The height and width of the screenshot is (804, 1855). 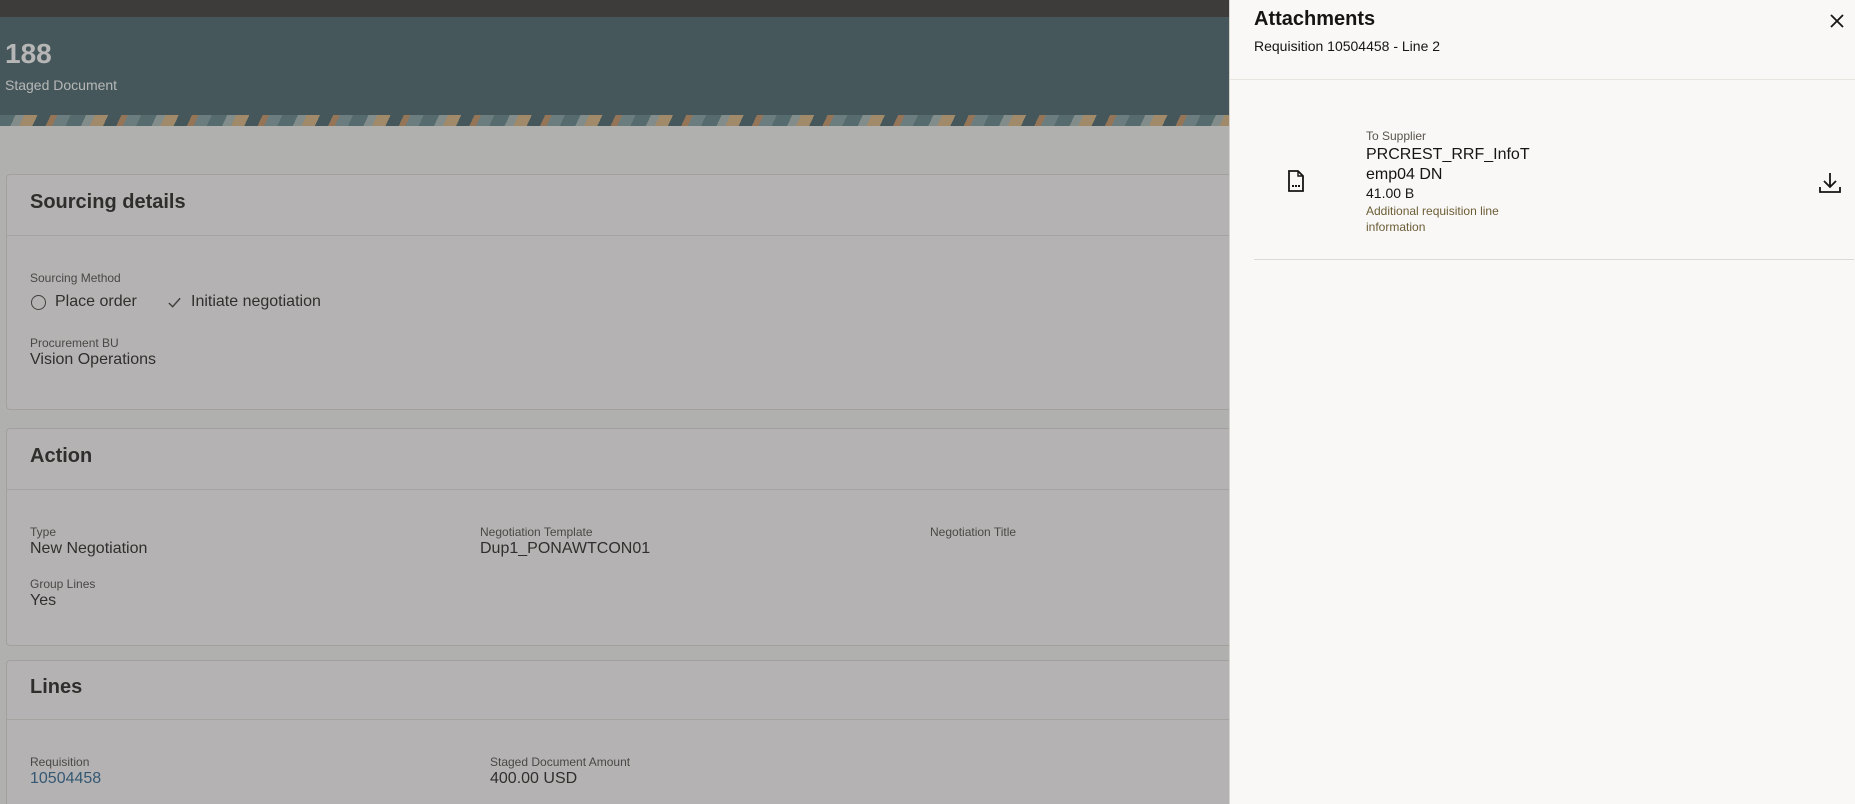 What do you see at coordinates (1296, 181) in the screenshot?
I see `file-icon` at bounding box center [1296, 181].